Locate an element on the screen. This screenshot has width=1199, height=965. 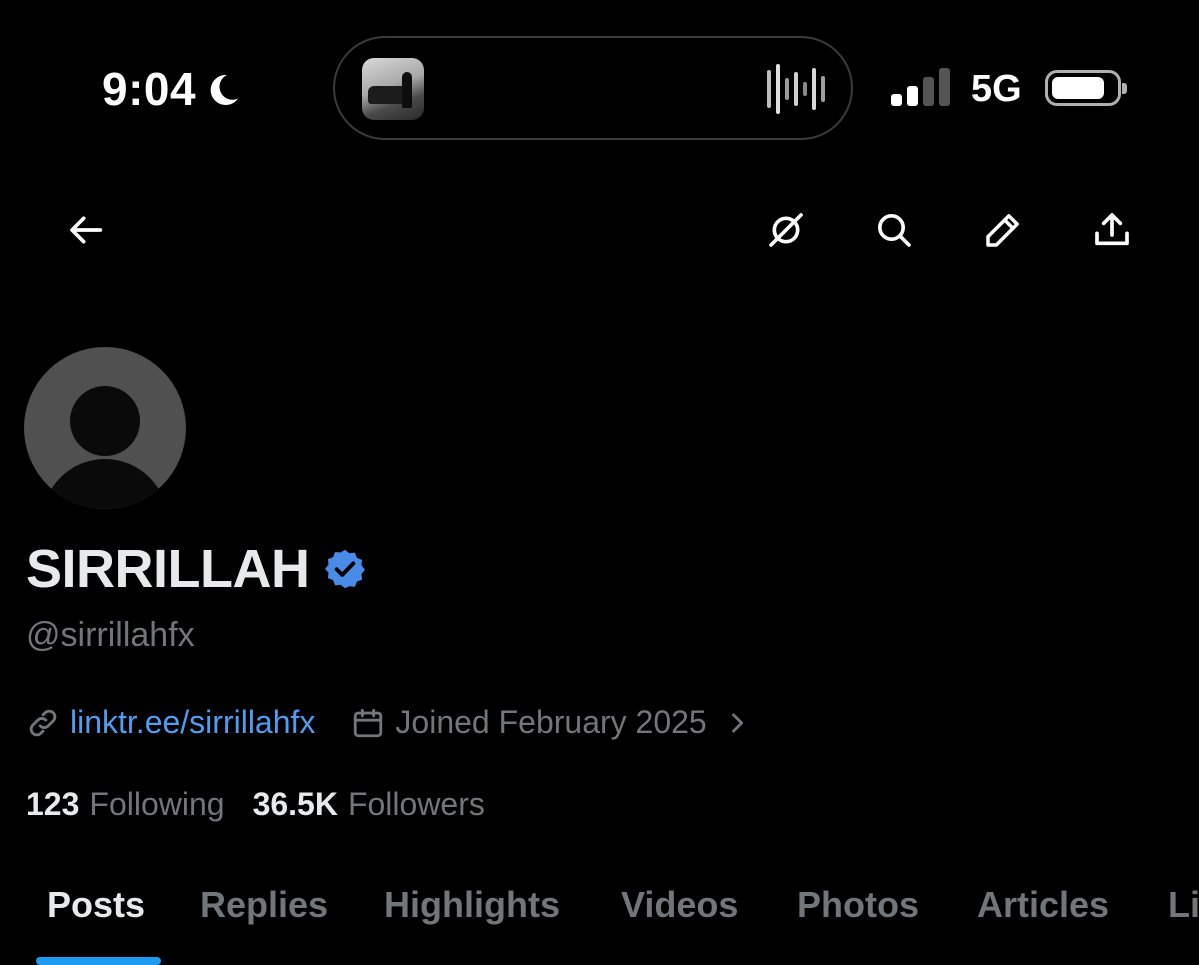
followers-stat: 36.5K Followers is located at coordinates (369, 804).